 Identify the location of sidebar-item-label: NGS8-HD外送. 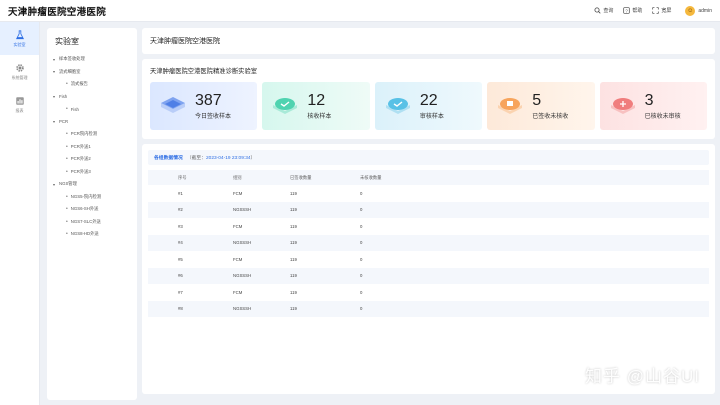
(84, 234).